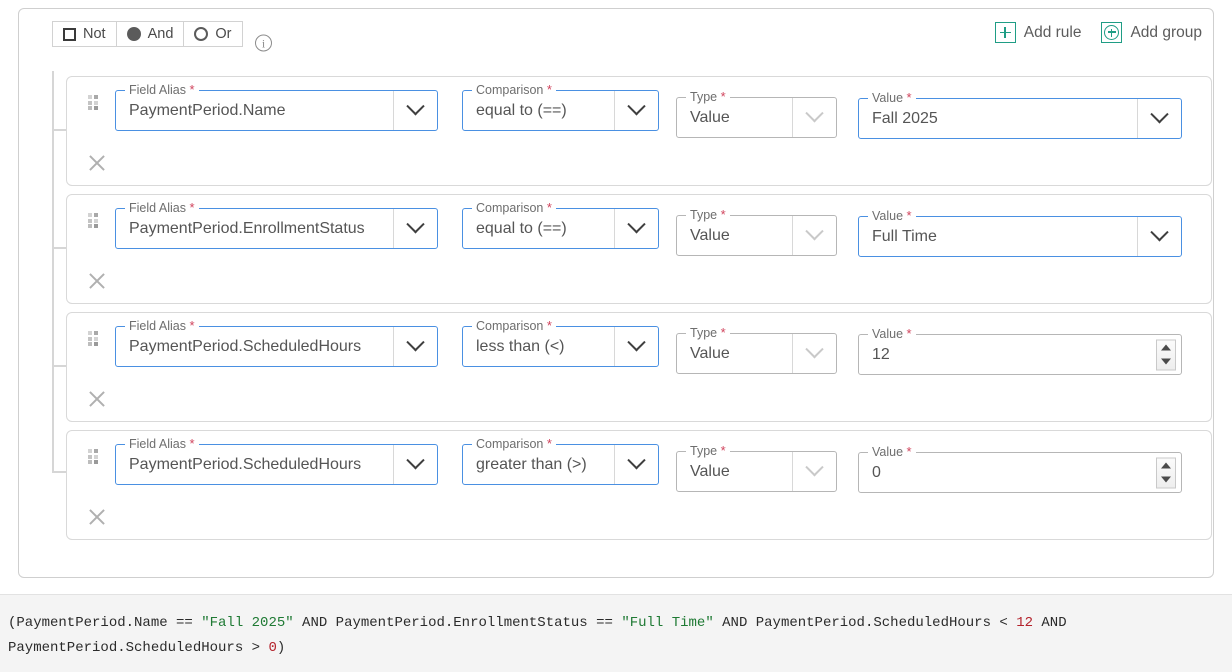  What do you see at coordinates (1052, 32) in the screenshot?
I see `add-rule-label: Add rule` at bounding box center [1052, 32].